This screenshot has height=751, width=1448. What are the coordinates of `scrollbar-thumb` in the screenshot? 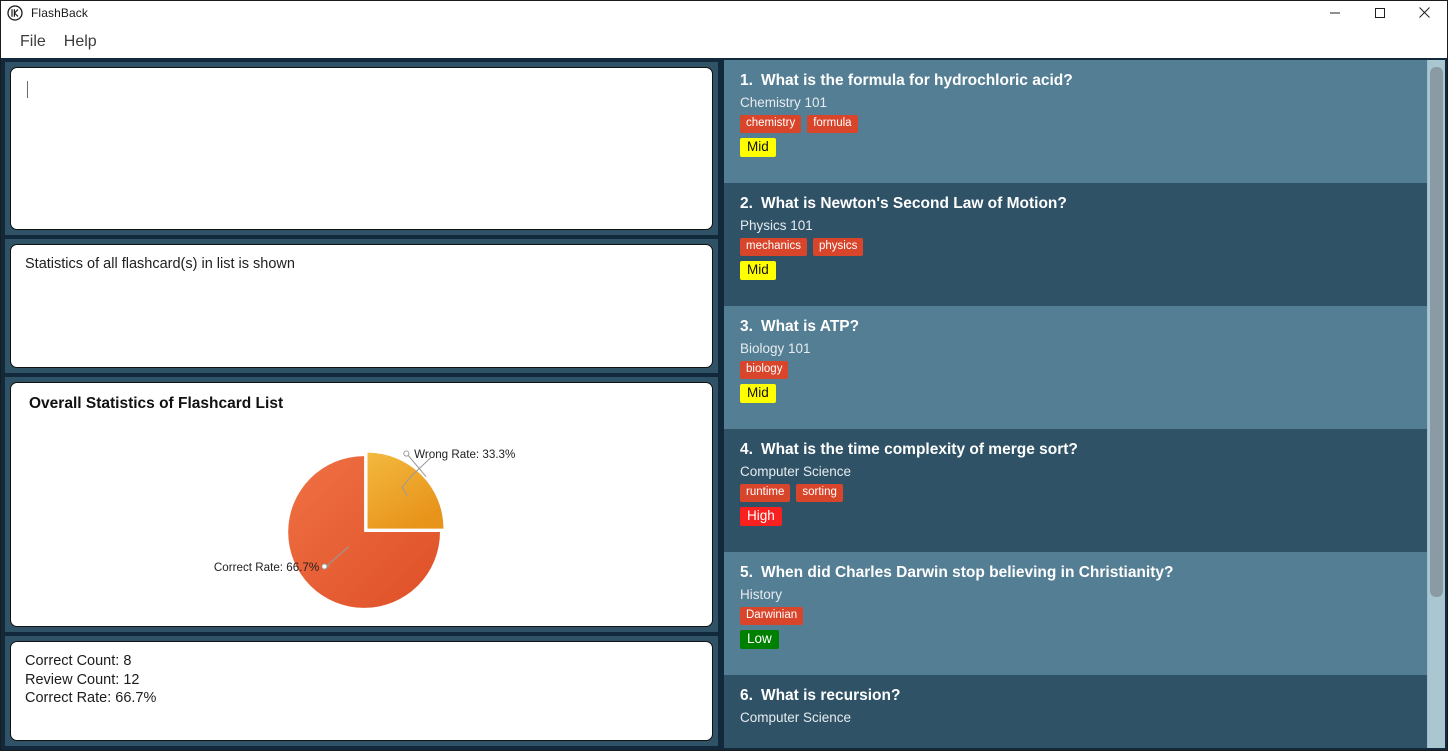 It's located at (1436, 331).